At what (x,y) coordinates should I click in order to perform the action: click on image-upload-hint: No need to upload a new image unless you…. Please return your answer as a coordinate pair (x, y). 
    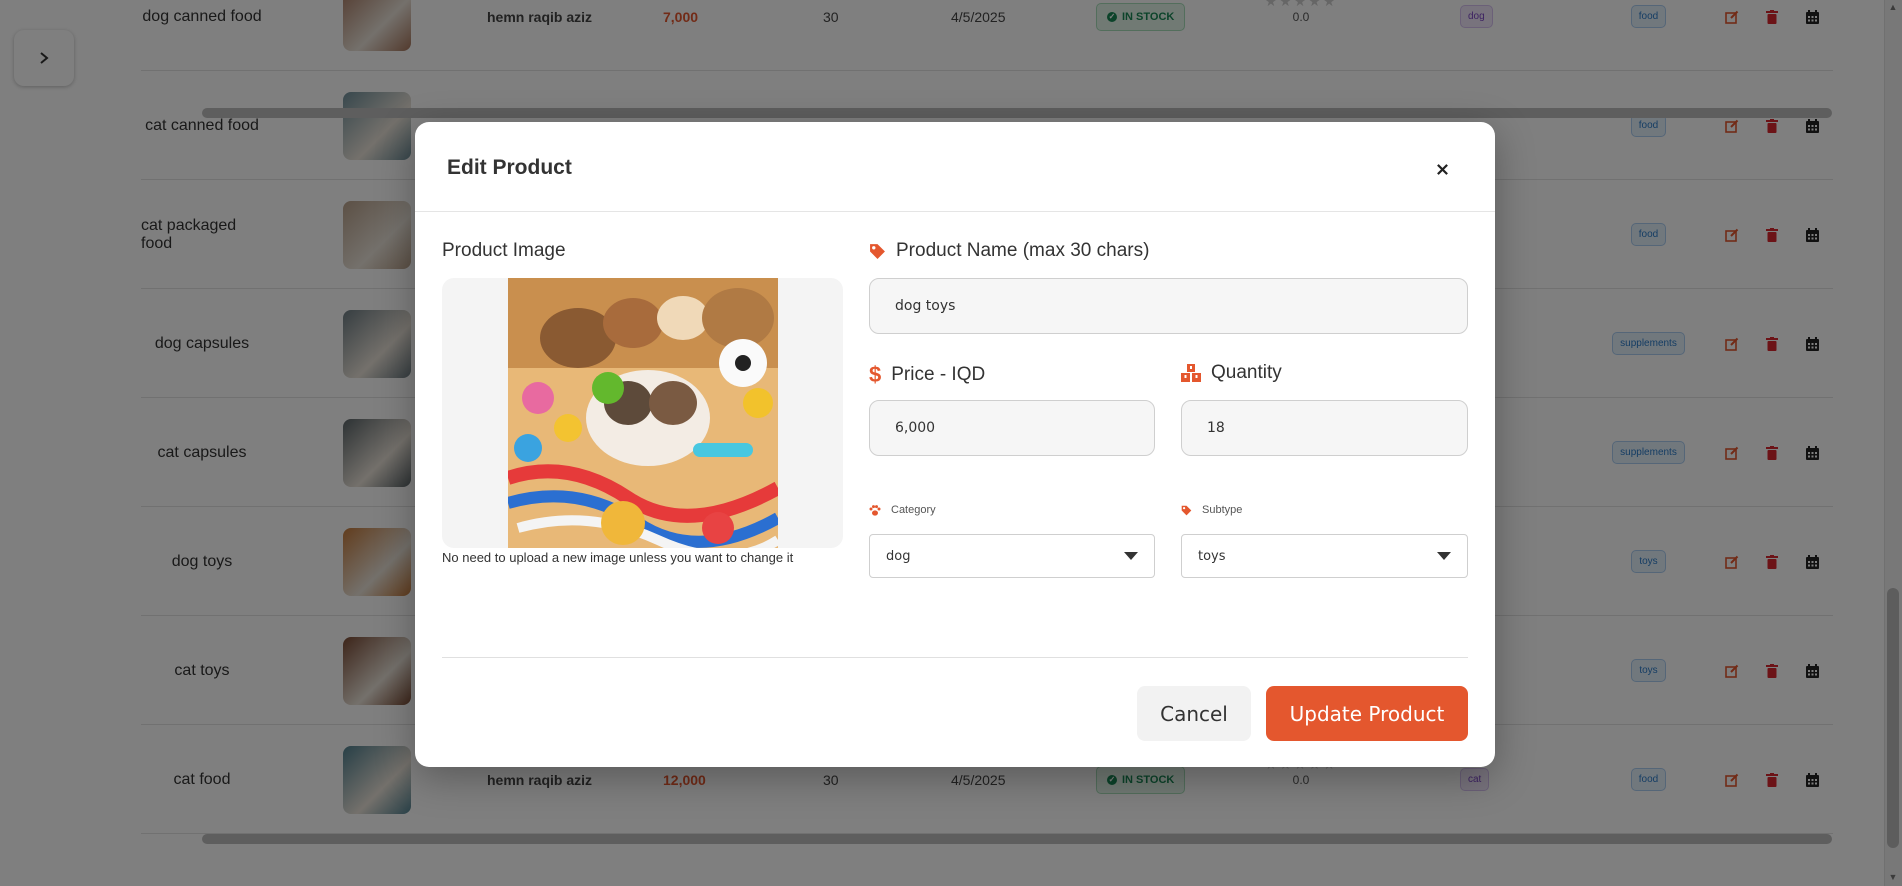
    Looking at the image, I should click on (618, 557).